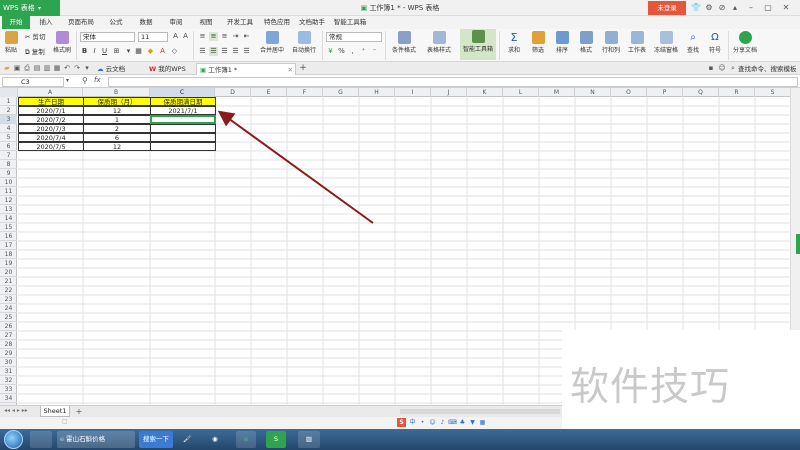 This screenshot has width=800, height=450. Describe the element at coordinates (480, 411) in the screenshot. I see `horizontal-scrollbar` at that location.